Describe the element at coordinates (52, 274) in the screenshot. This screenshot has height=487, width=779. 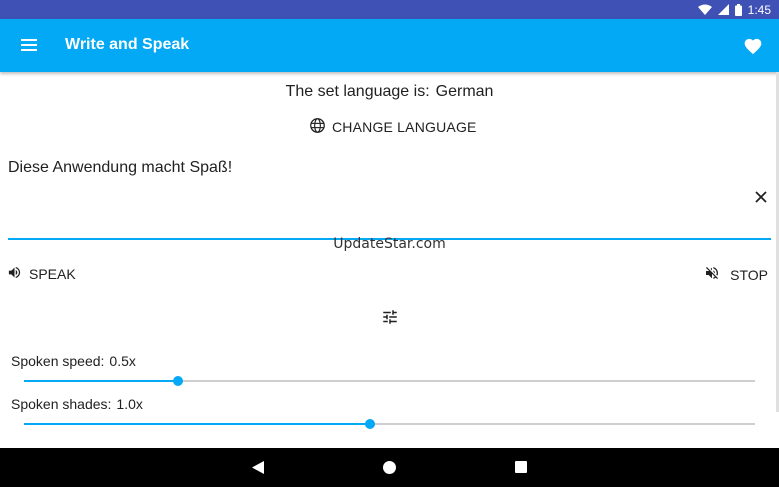
I see `speak-label: SPEAK` at that location.